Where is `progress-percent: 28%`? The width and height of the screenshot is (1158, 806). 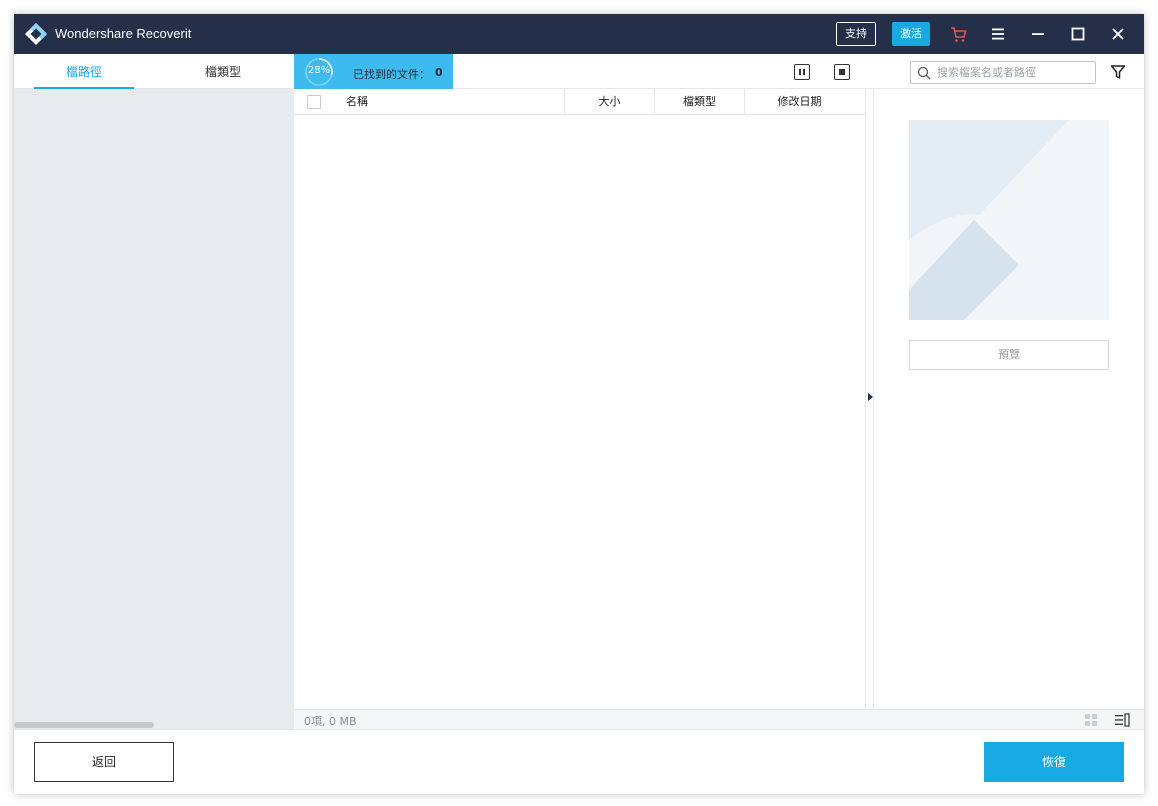 progress-percent: 28% is located at coordinates (319, 70).